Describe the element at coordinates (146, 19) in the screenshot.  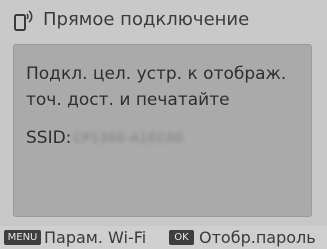
I see `page-title: Прямое подключение` at that location.